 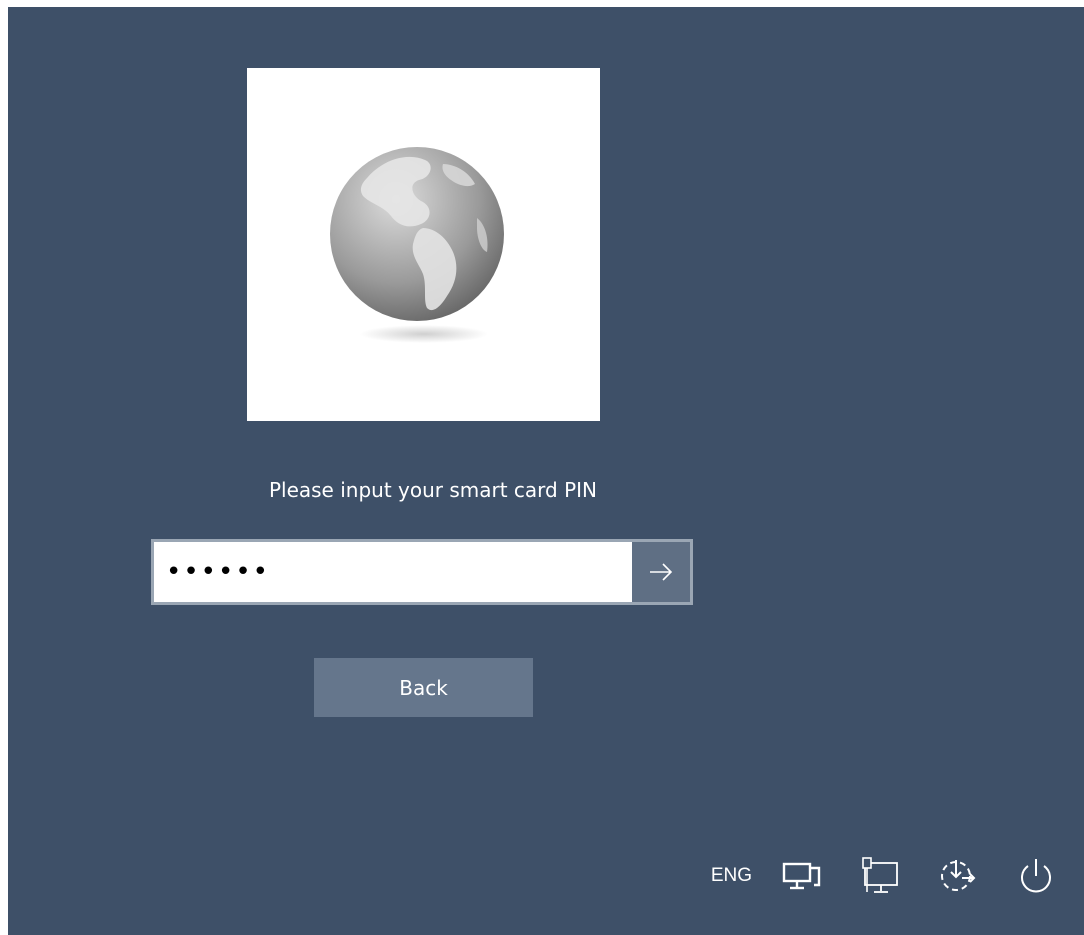 I want to click on pin-prompt: Please input your smart card PIN, so click(x=433, y=490).